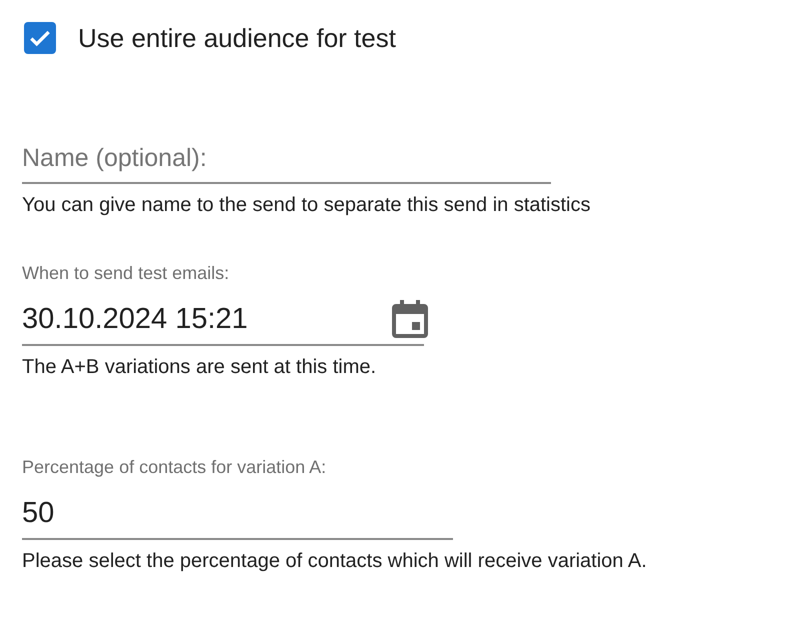 Image resolution: width=800 pixels, height=626 pixels. I want to click on checkbox, so click(40, 38).